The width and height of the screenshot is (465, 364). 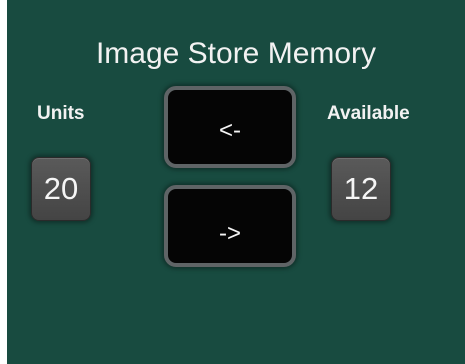 I want to click on move-right-button: ->, so click(x=230, y=226).